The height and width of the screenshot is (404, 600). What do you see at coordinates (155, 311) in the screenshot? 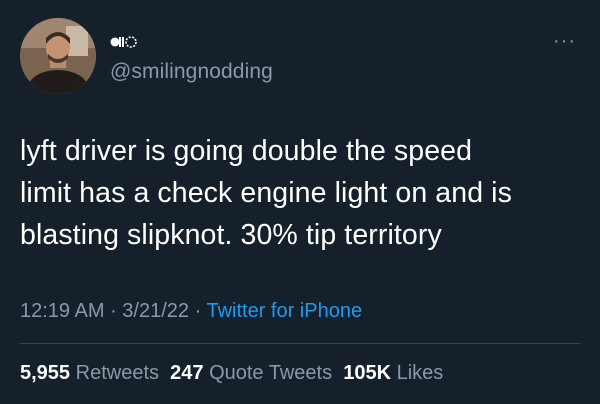
I see `tweet-date: 3/21/22` at bounding box center [155, 311].